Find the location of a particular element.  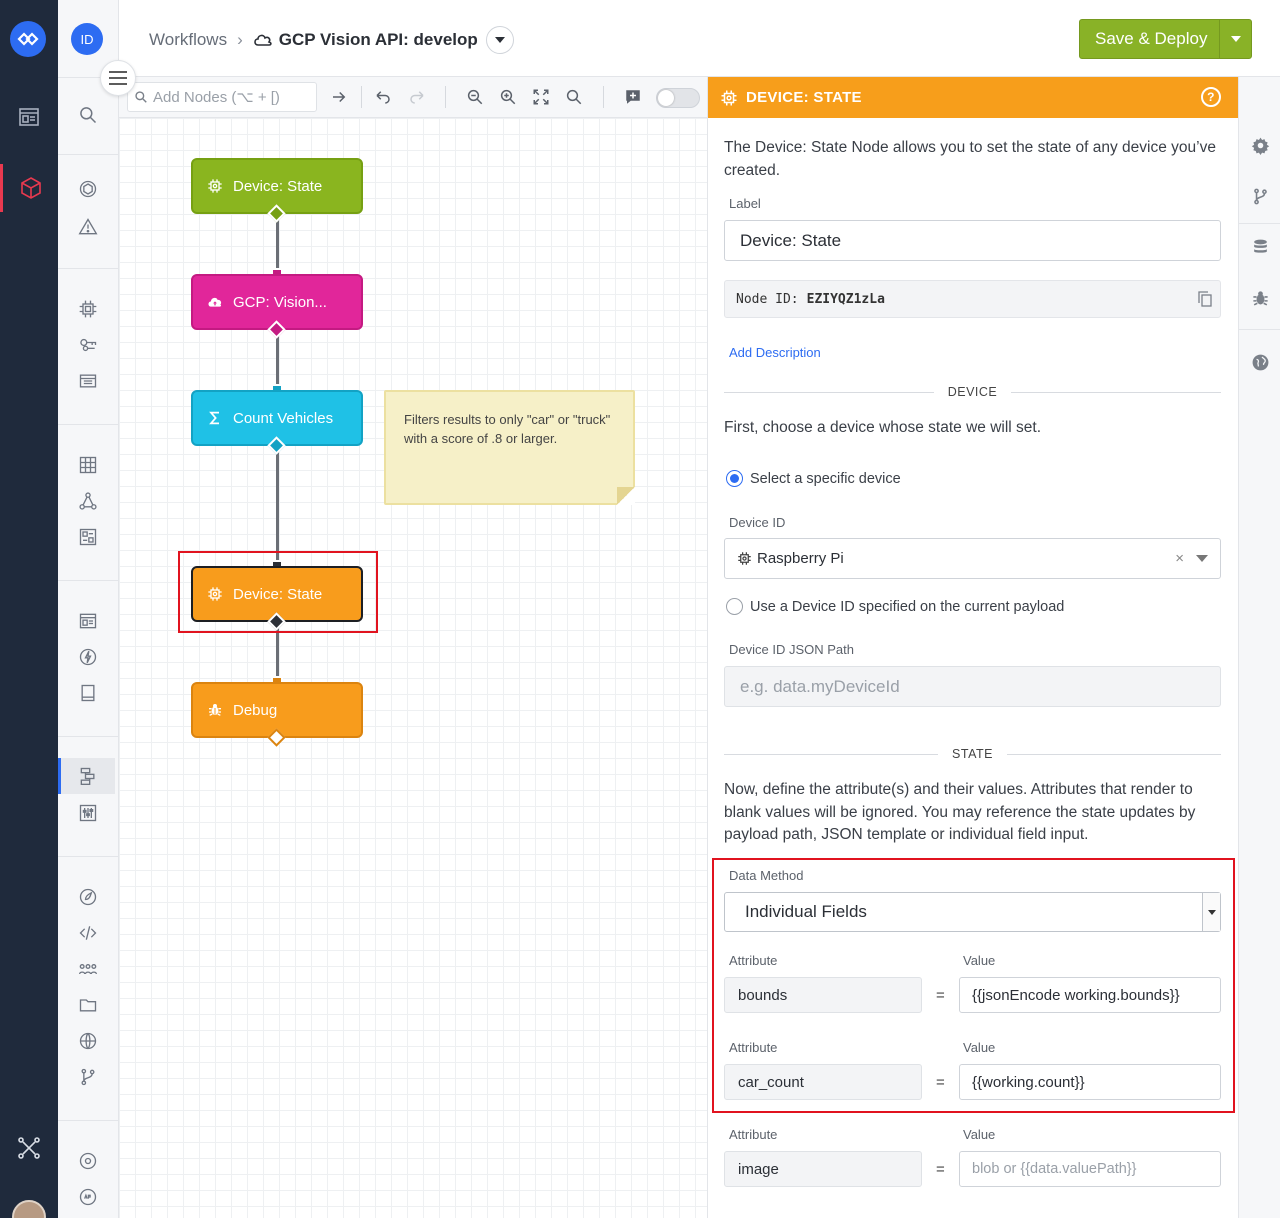

device-section-divider: DEVICE is located at coordinates (973, 392).